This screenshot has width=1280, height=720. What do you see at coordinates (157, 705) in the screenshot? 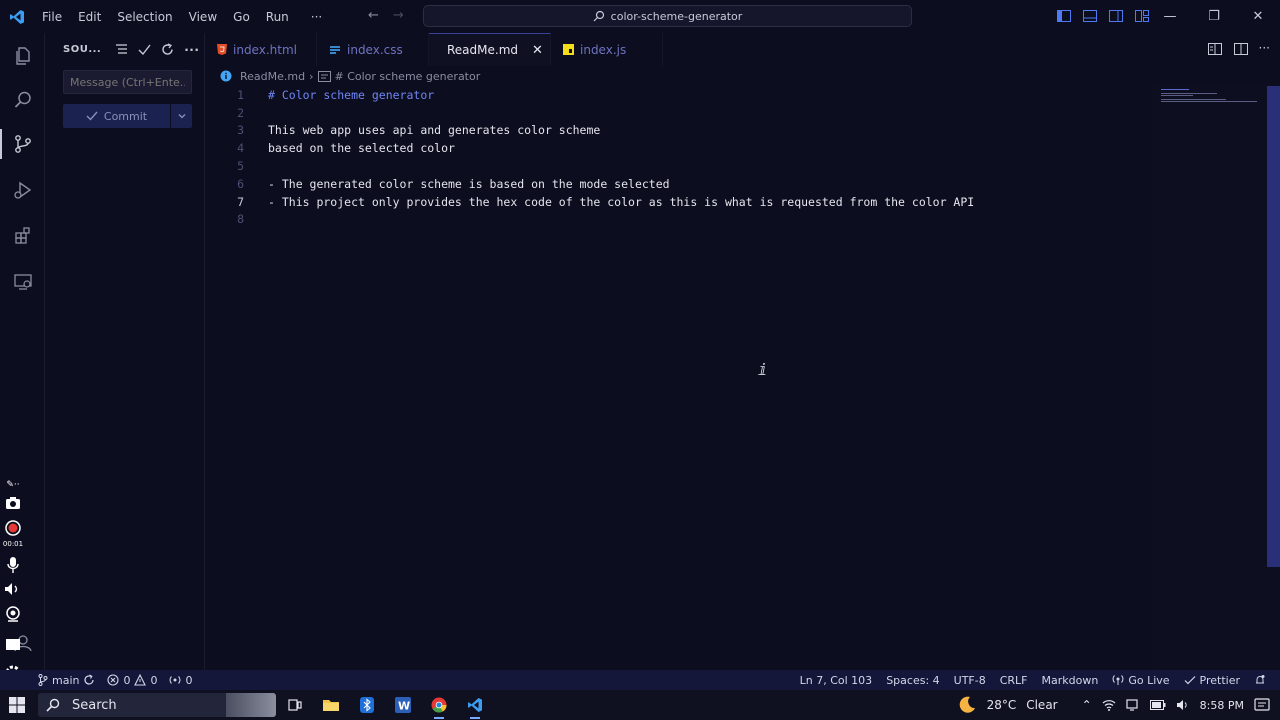
I see `taskbar-search: Search` at bounding box center [157, 705].